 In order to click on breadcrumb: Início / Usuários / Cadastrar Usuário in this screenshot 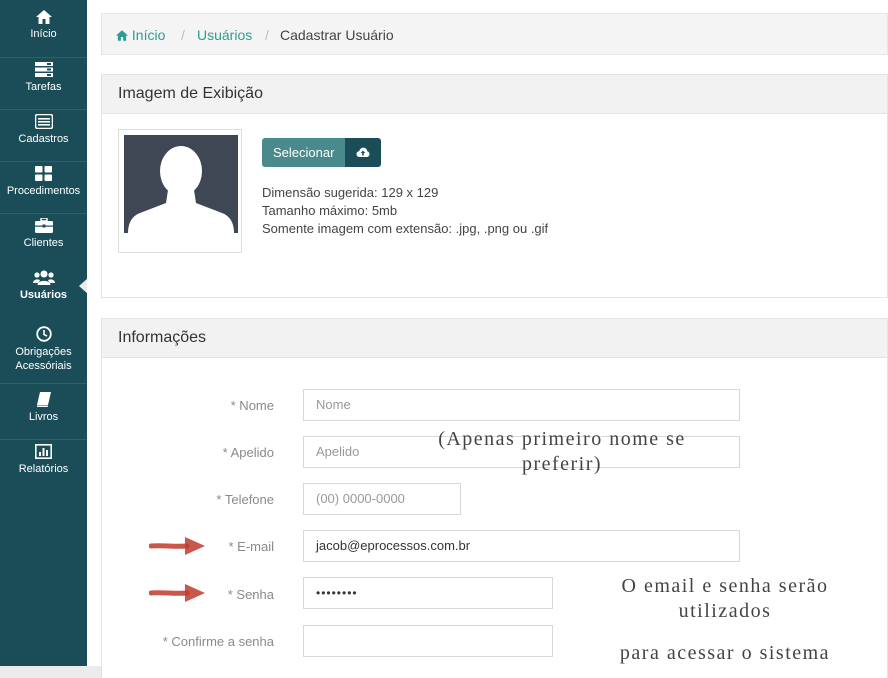, I will do `click(494, 34)`.